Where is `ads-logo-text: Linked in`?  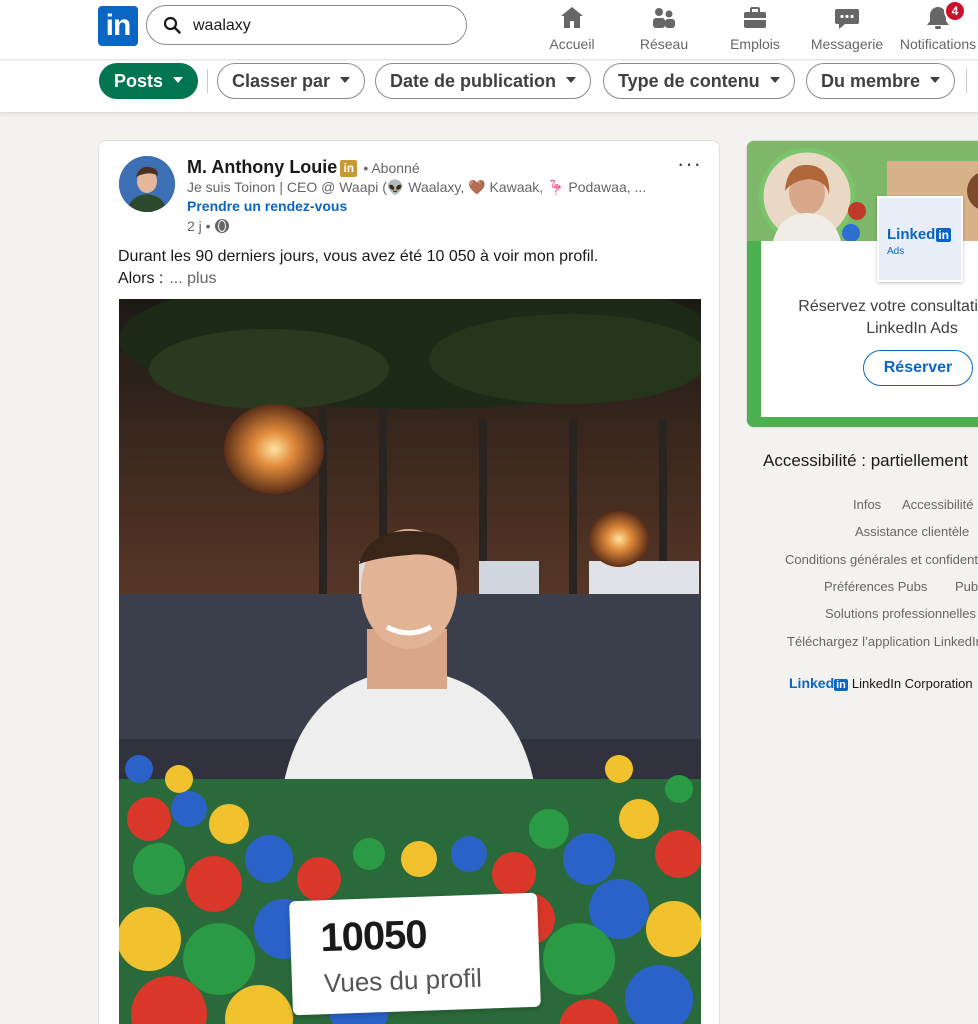 ads-logo-text: Linked in is located at coordinates (919, 234).